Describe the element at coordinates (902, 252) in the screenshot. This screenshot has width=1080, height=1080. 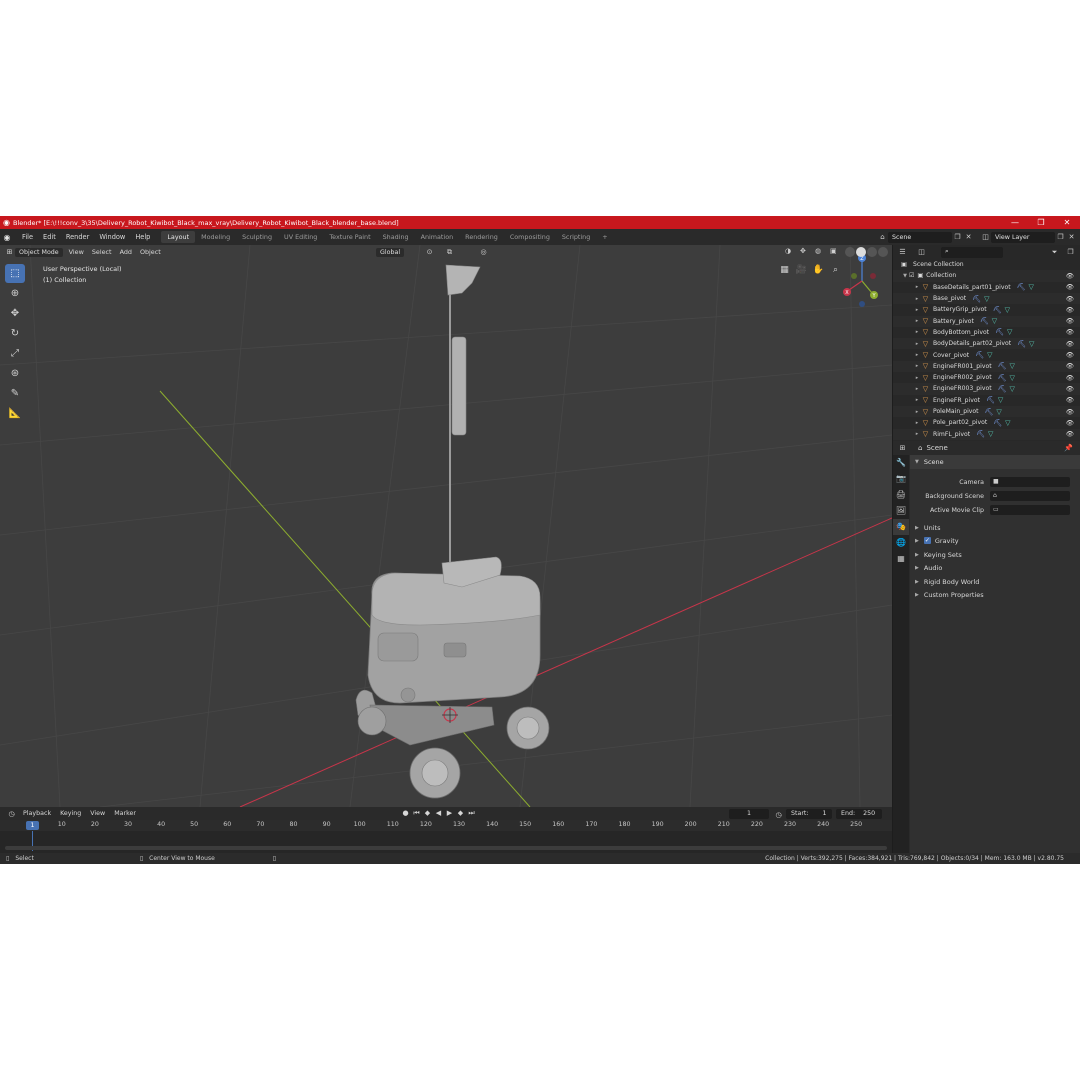
I see `outliner-editor-icon: ☰` at that location.